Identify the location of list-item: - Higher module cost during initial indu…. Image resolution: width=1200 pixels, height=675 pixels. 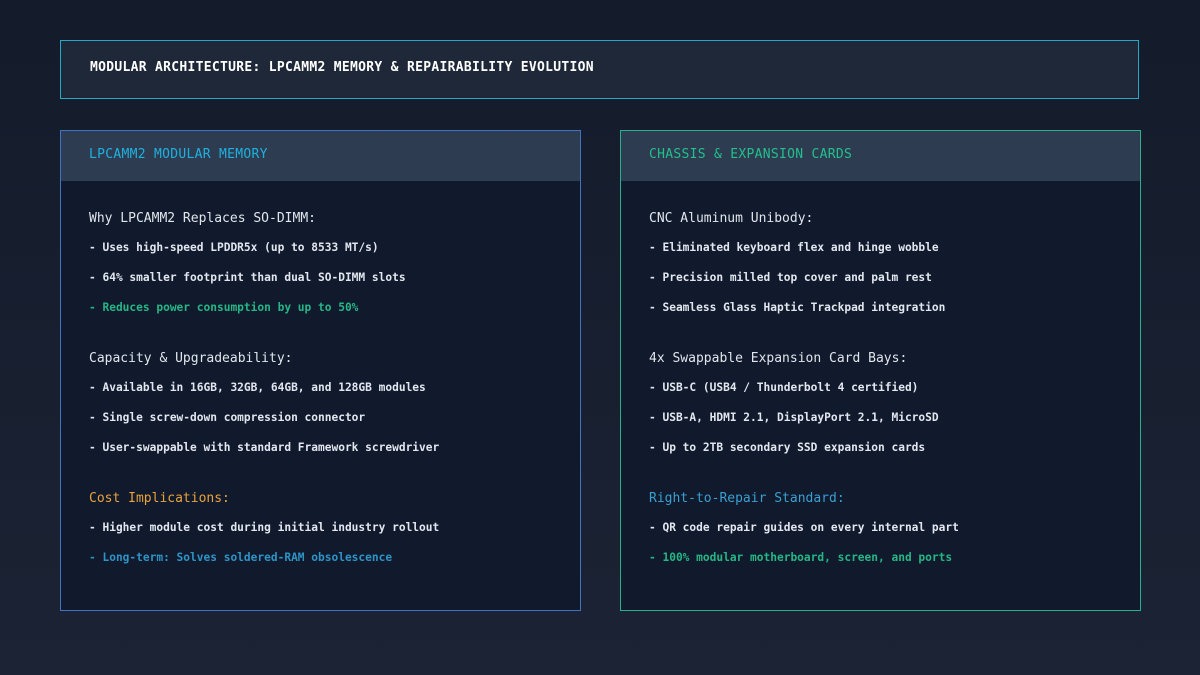
(264, 527).